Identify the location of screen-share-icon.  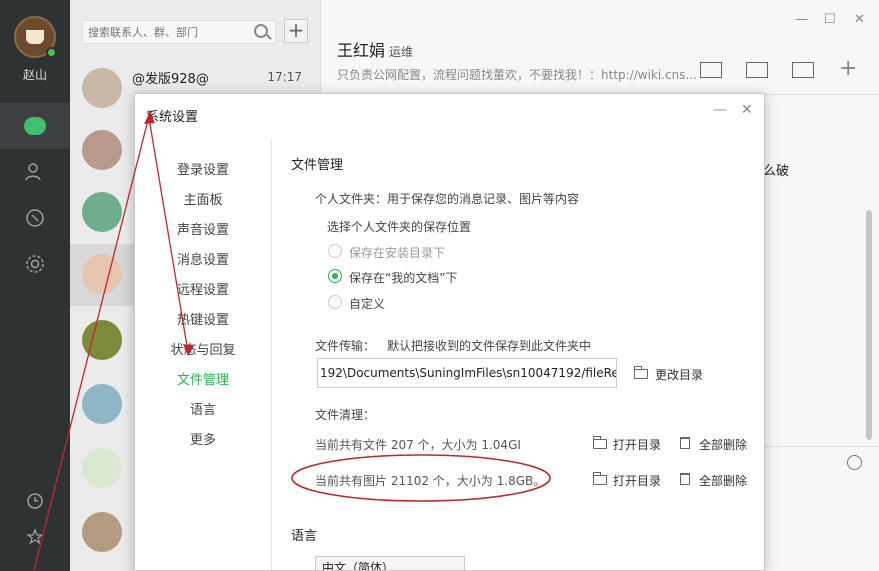
(757, 70).